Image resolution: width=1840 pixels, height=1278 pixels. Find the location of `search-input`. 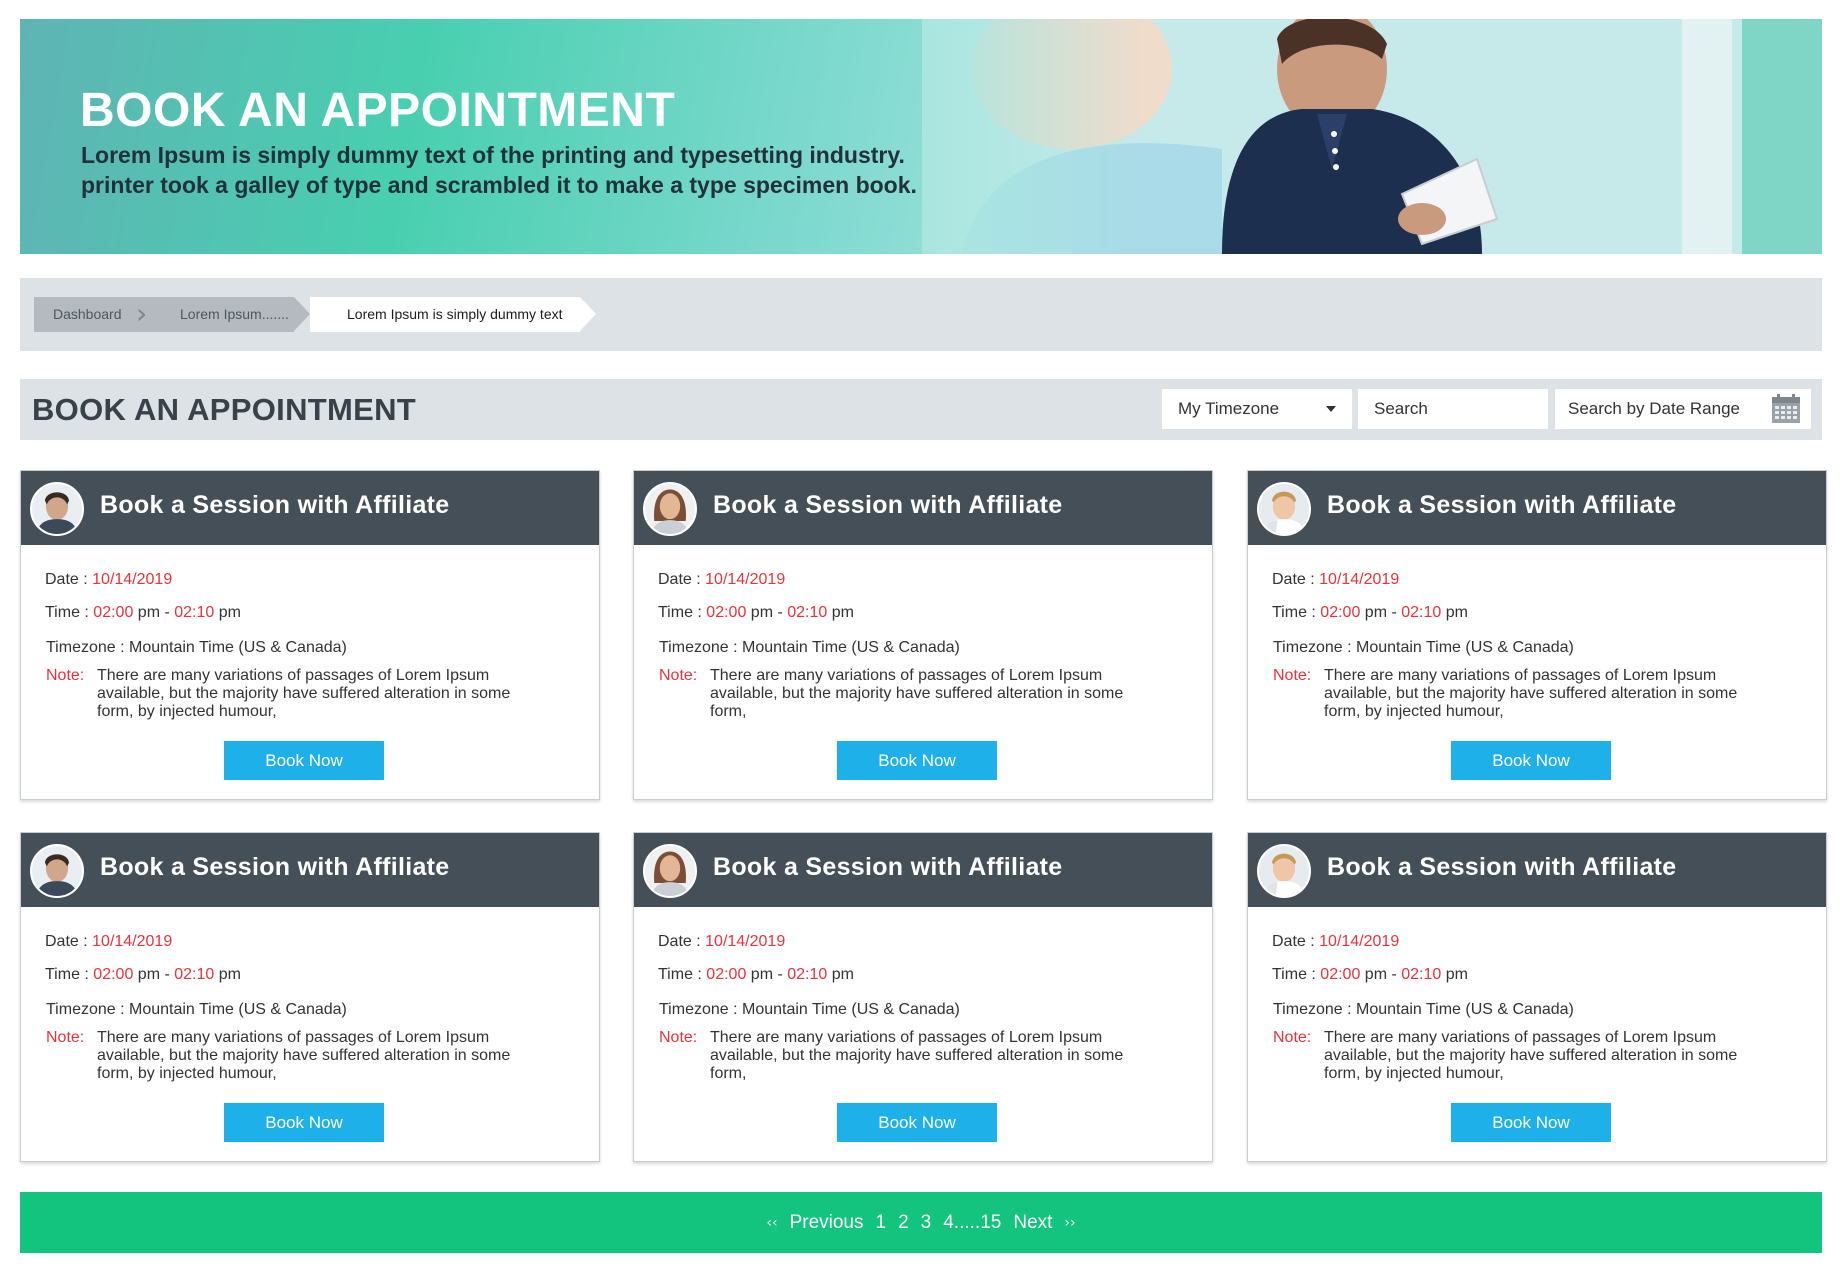

search-input is located at coordinates (1453, 409).